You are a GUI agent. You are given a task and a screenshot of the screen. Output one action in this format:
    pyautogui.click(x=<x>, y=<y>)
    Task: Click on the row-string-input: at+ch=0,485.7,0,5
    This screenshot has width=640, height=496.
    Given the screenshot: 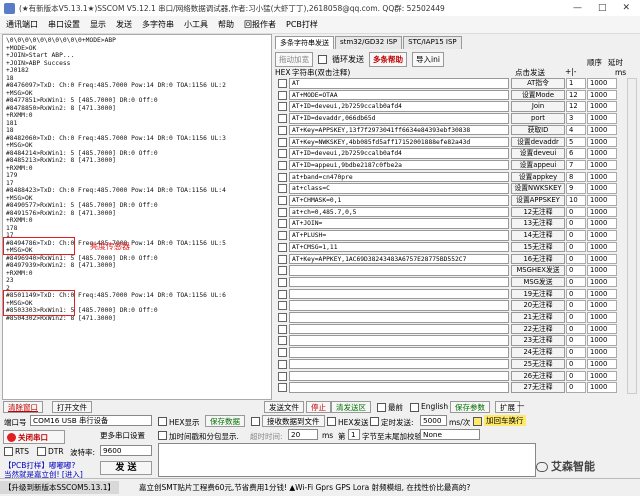 What is the action you would take?
    pyautogui.click(x=399, y=212)
    